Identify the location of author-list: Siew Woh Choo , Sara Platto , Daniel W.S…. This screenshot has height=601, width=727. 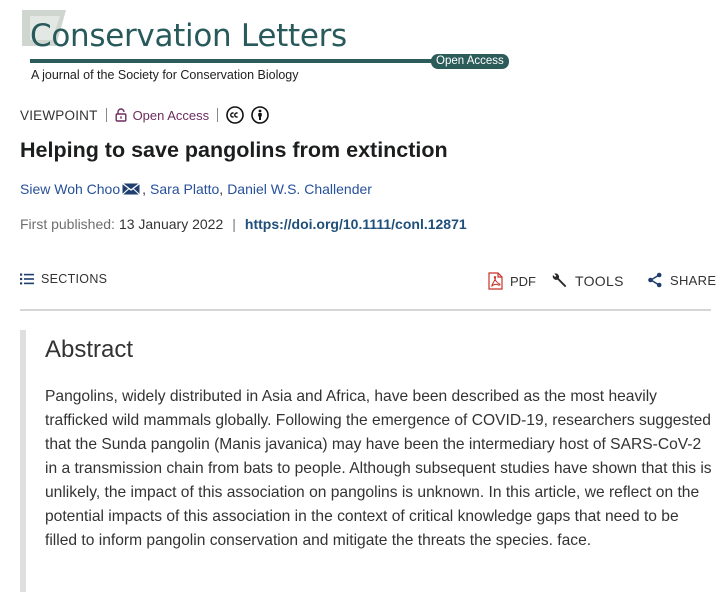
(196, 189).